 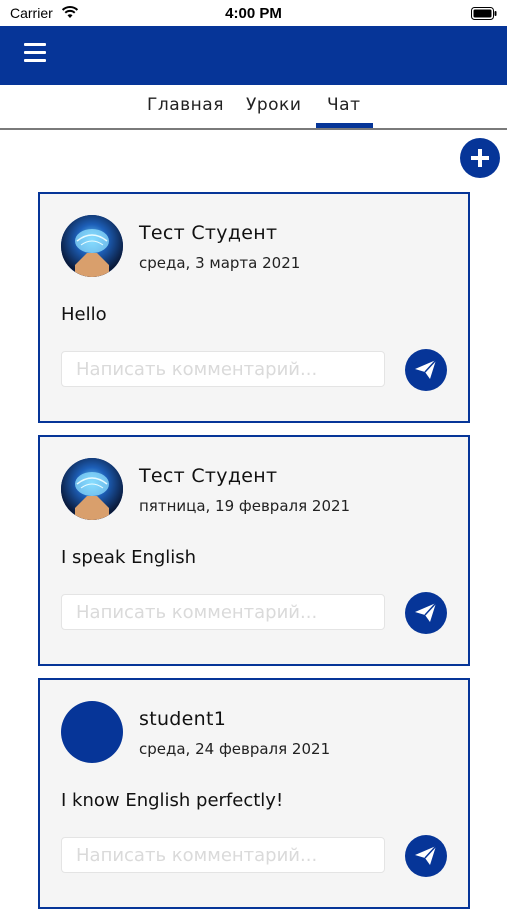 I want to click on post-message: I speak English, so click(x=129, y=557).